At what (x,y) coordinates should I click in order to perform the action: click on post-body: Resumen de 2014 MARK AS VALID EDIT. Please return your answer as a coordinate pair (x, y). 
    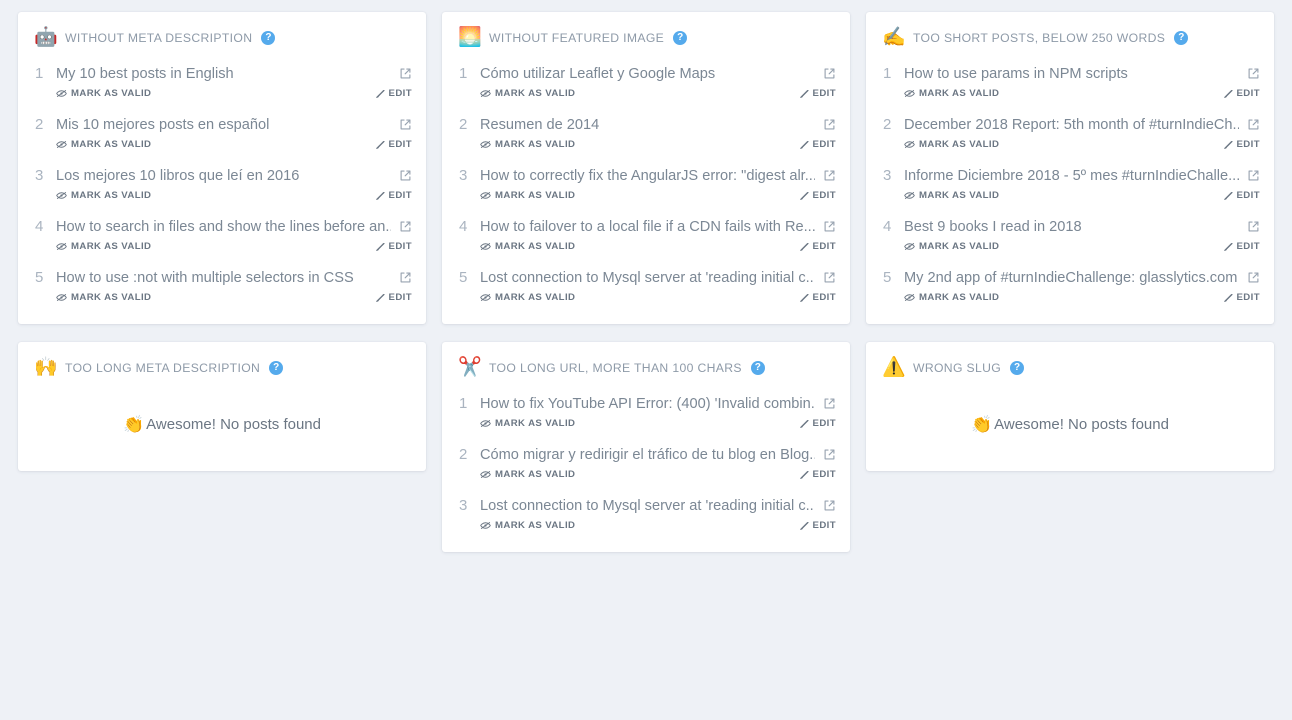
    Looking at the image, I should click on (658, 132).